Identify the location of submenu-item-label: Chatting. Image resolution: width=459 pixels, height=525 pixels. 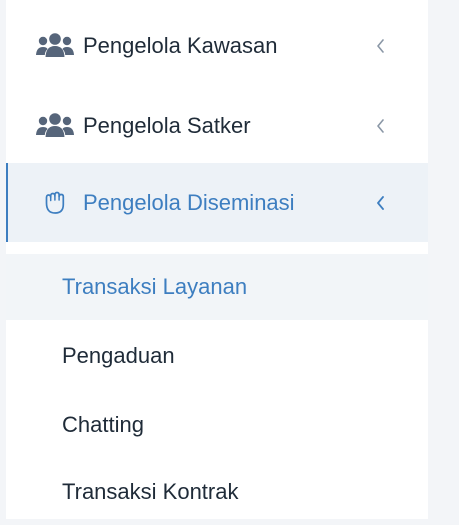
(103, 424).